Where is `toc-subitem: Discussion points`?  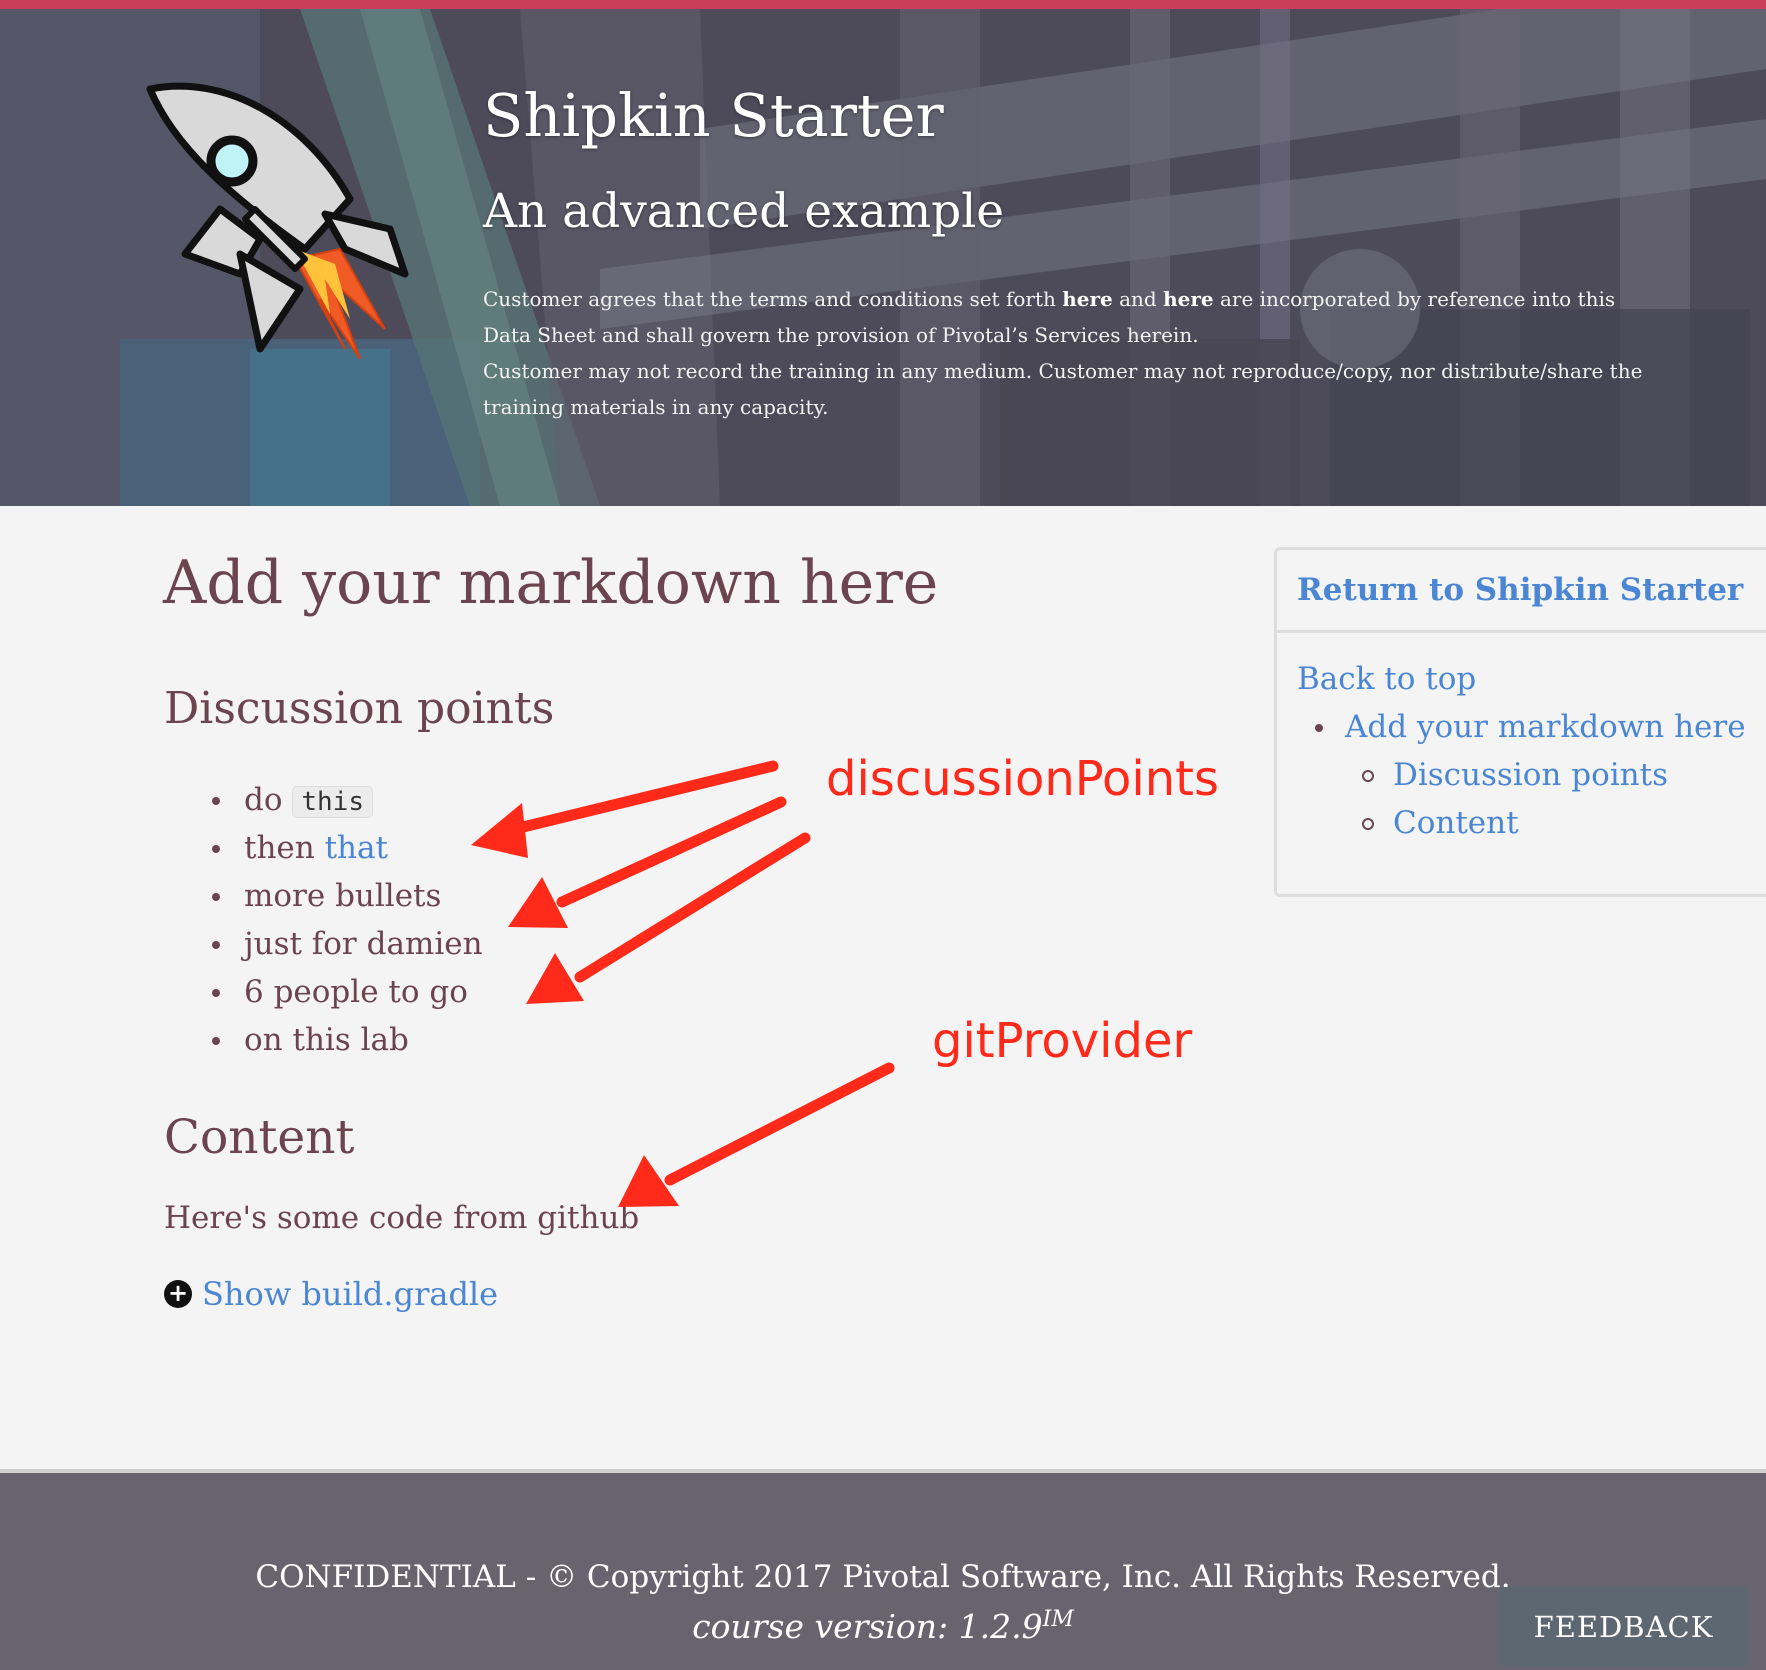 toc-subitem: Discussion points is located at coordinates (1564, 775).